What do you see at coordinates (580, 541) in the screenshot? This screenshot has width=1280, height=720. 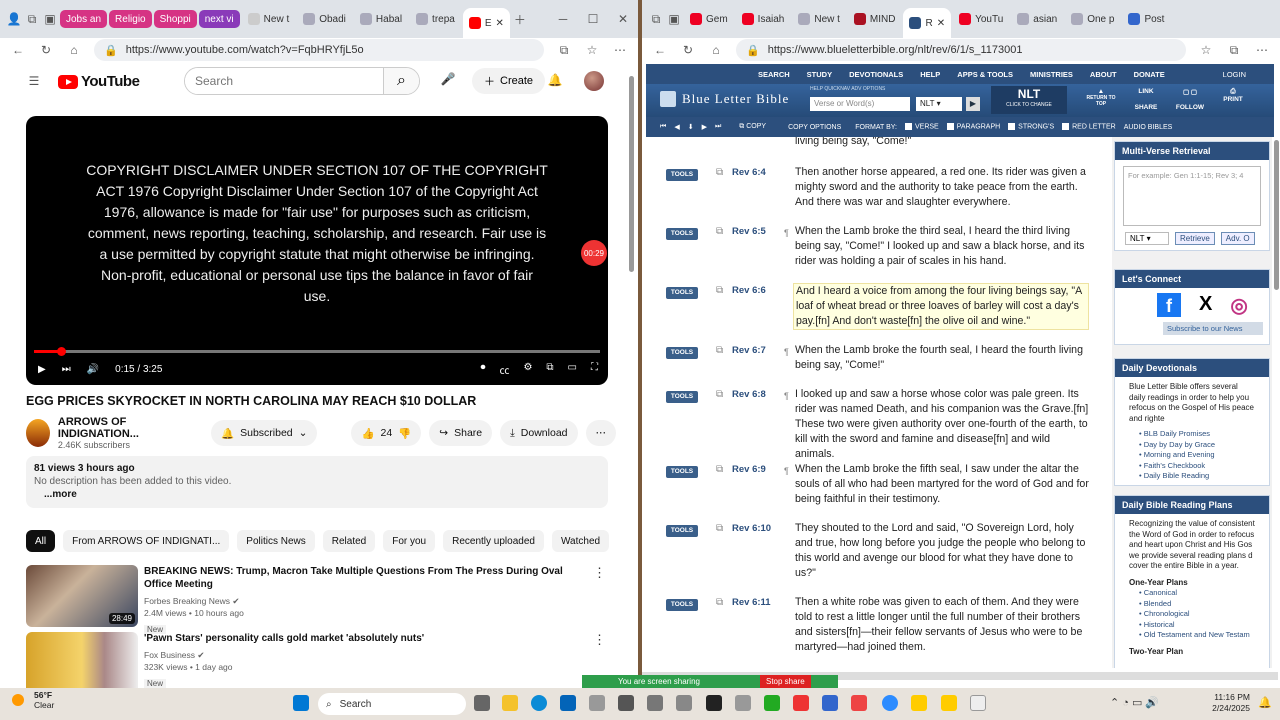 I see `chip-watched: Watched` at bounding box center [580, 541].